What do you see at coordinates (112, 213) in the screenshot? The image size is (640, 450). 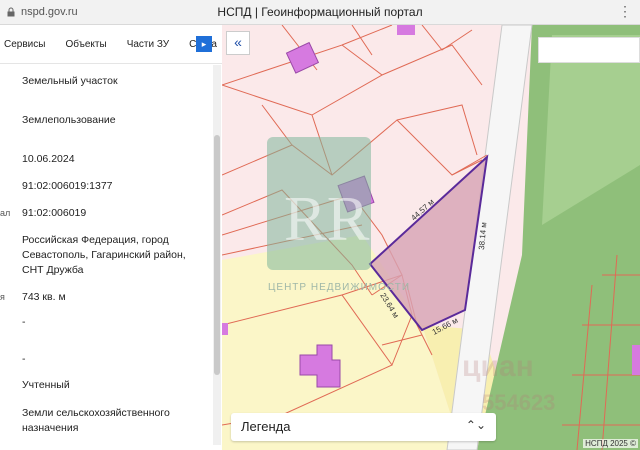 I see `cadastral-quarter-value: 91:02:006019` at bounding box center [112, 213].